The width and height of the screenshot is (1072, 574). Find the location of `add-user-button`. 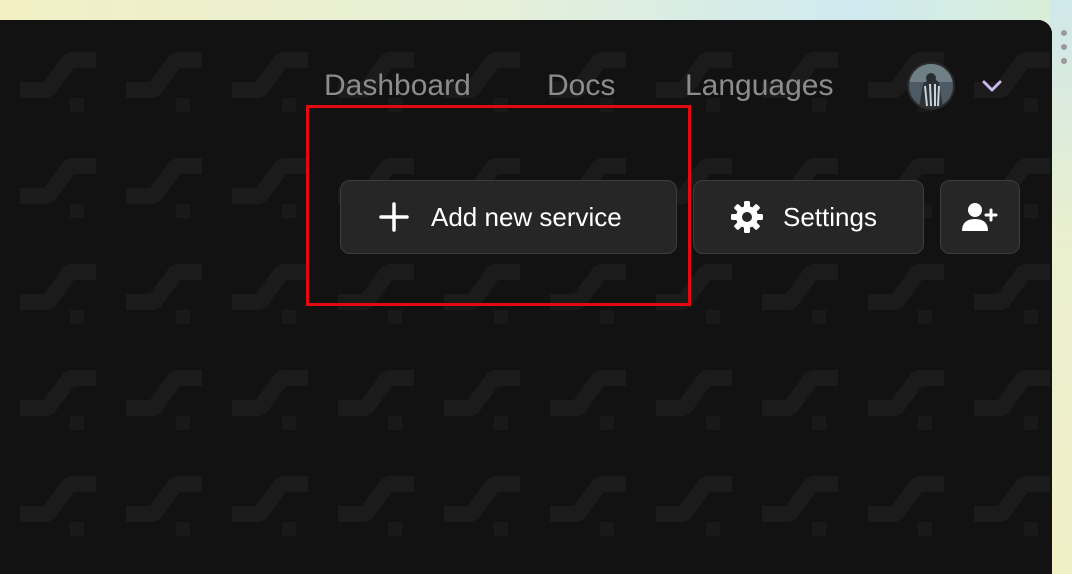

add-user-button is located at coordinates (980, 217).